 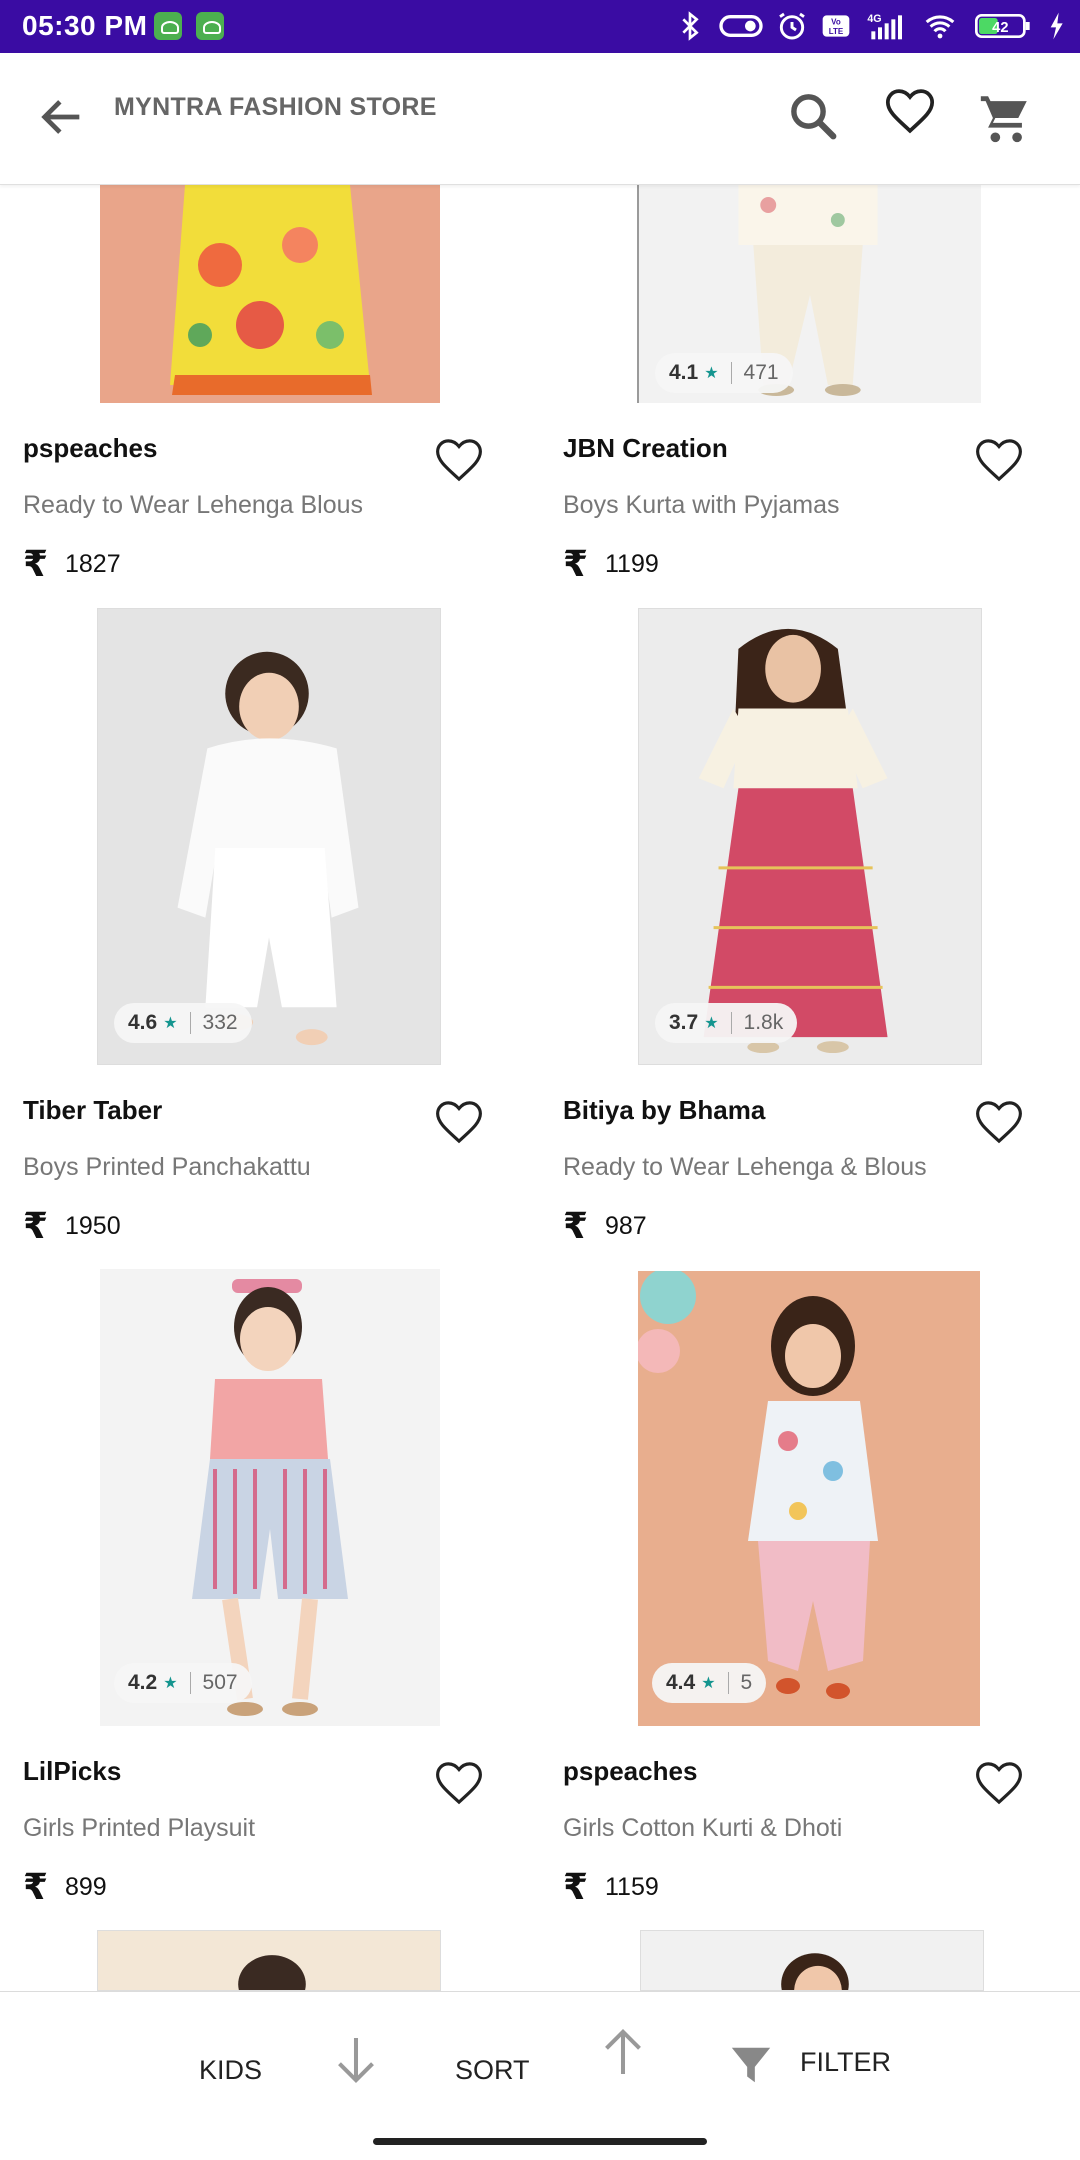 I want to click on product-name: Boys Printed Panchakattu, so click(x=167, y=1167).